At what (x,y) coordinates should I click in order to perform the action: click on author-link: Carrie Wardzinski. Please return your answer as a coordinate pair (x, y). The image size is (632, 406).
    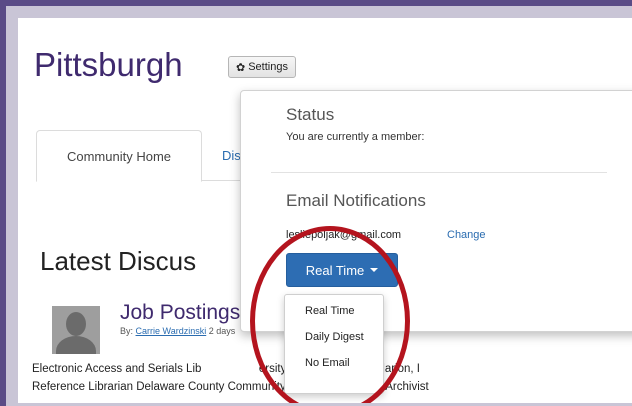
    Looking at the image, I should click on (171, 331).